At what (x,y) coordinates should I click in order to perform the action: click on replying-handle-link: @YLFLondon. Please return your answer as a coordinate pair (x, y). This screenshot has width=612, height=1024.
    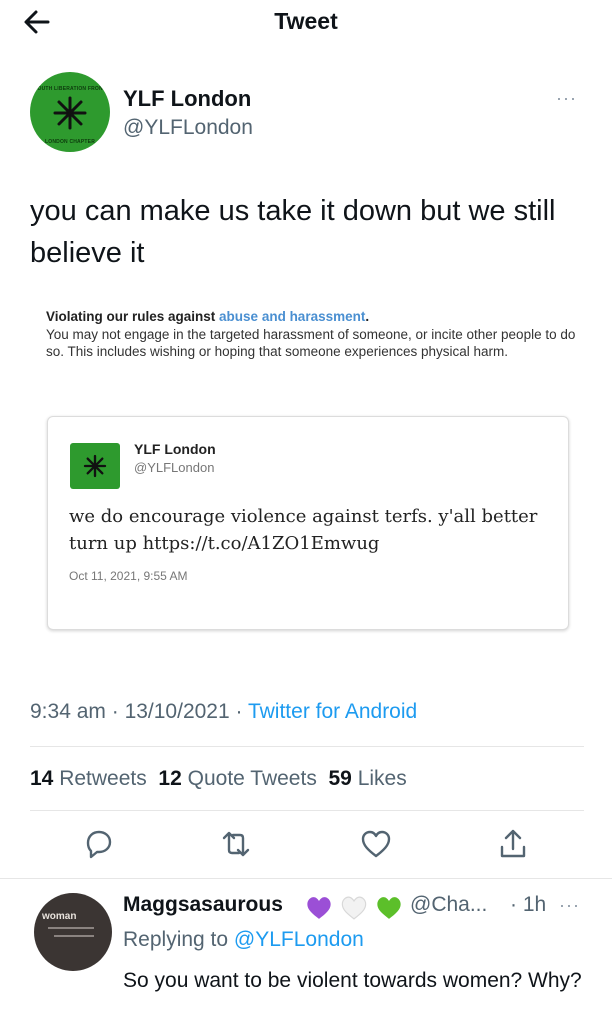
    Looking at the image, I should click on (299, 939).